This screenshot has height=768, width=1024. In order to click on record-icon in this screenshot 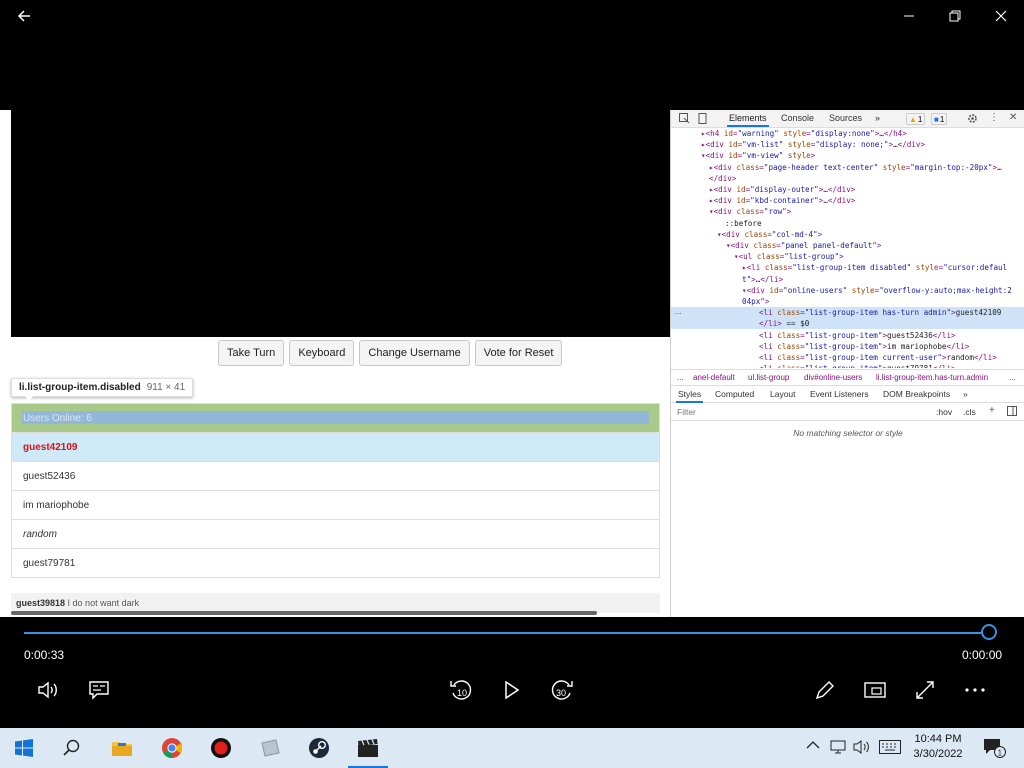, I will do `click(221, 748)`.